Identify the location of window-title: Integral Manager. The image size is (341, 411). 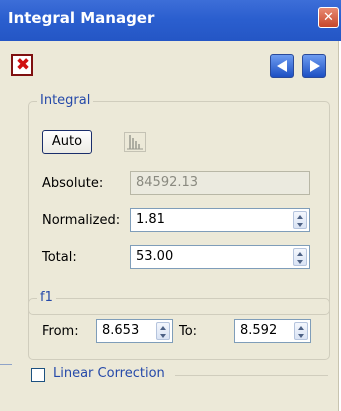
(81, 18).